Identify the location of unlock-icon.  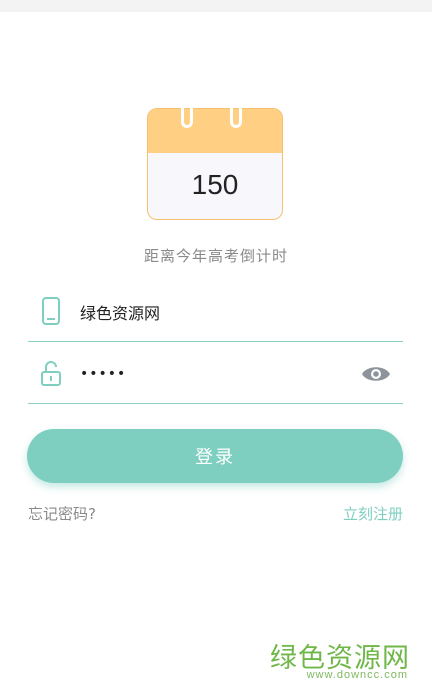
(51, 373).